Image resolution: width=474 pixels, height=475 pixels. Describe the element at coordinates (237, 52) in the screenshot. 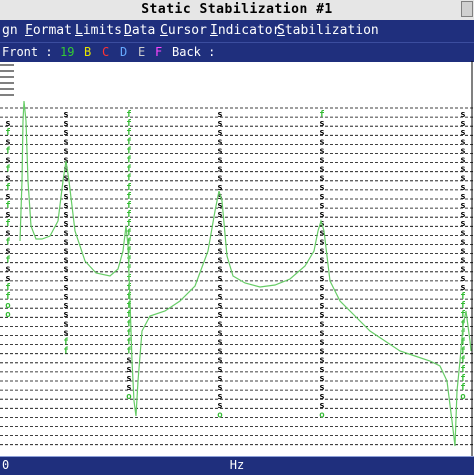

I see `trace-toolbar: Front : Back : 19 B C D E F` at that location.